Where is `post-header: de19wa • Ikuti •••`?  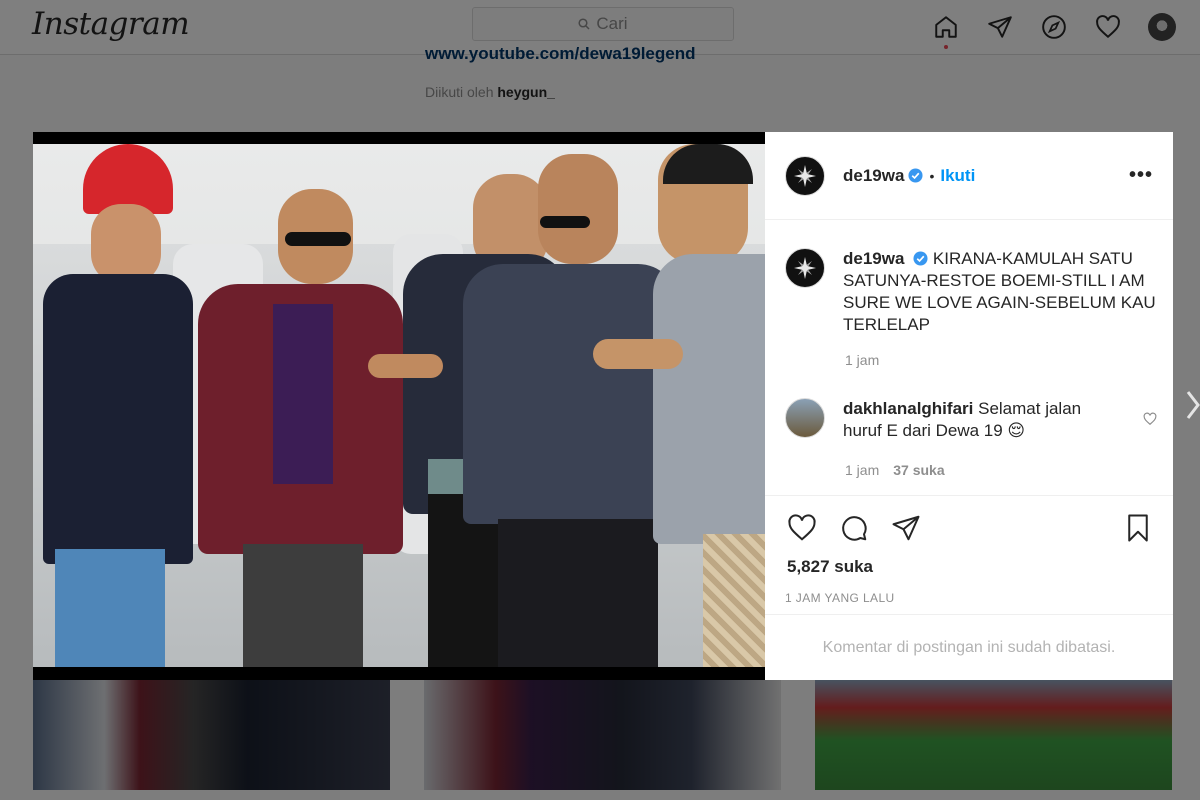
post-header: de19wa • Ikuti ••• is located at coordinates (969, 176).